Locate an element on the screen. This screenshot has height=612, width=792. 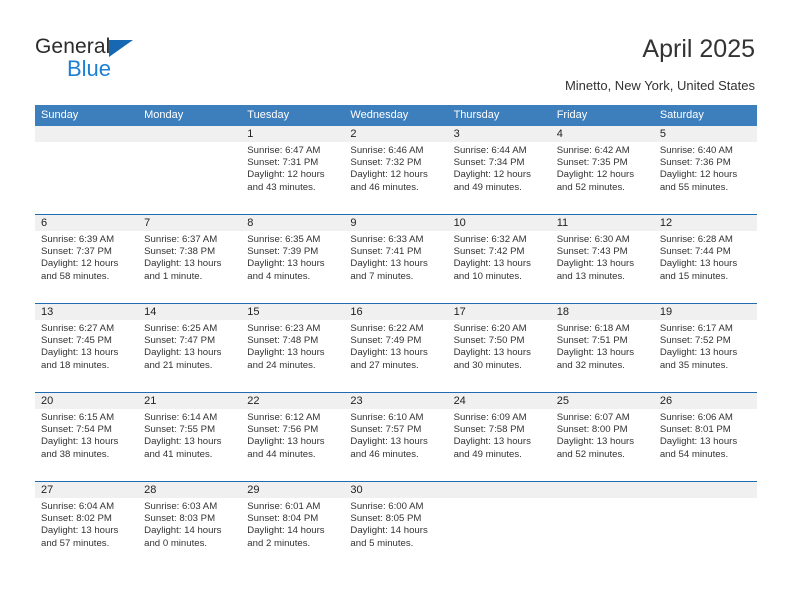
daylight-text-line2: and 44 minutes. is located at coordinates (281, 454).